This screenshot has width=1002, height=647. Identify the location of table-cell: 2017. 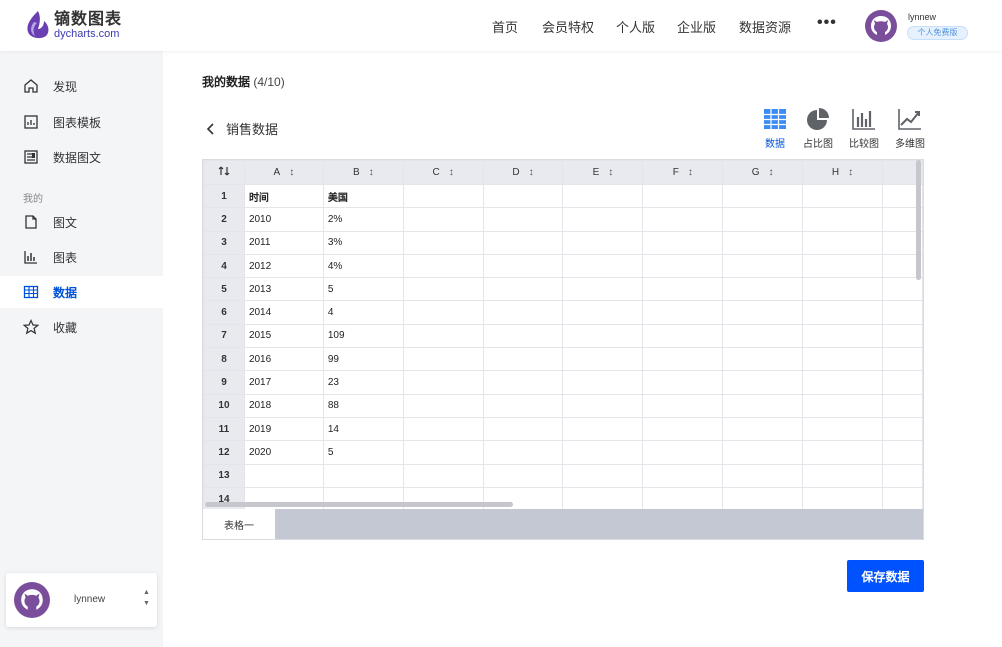
(283, 382).